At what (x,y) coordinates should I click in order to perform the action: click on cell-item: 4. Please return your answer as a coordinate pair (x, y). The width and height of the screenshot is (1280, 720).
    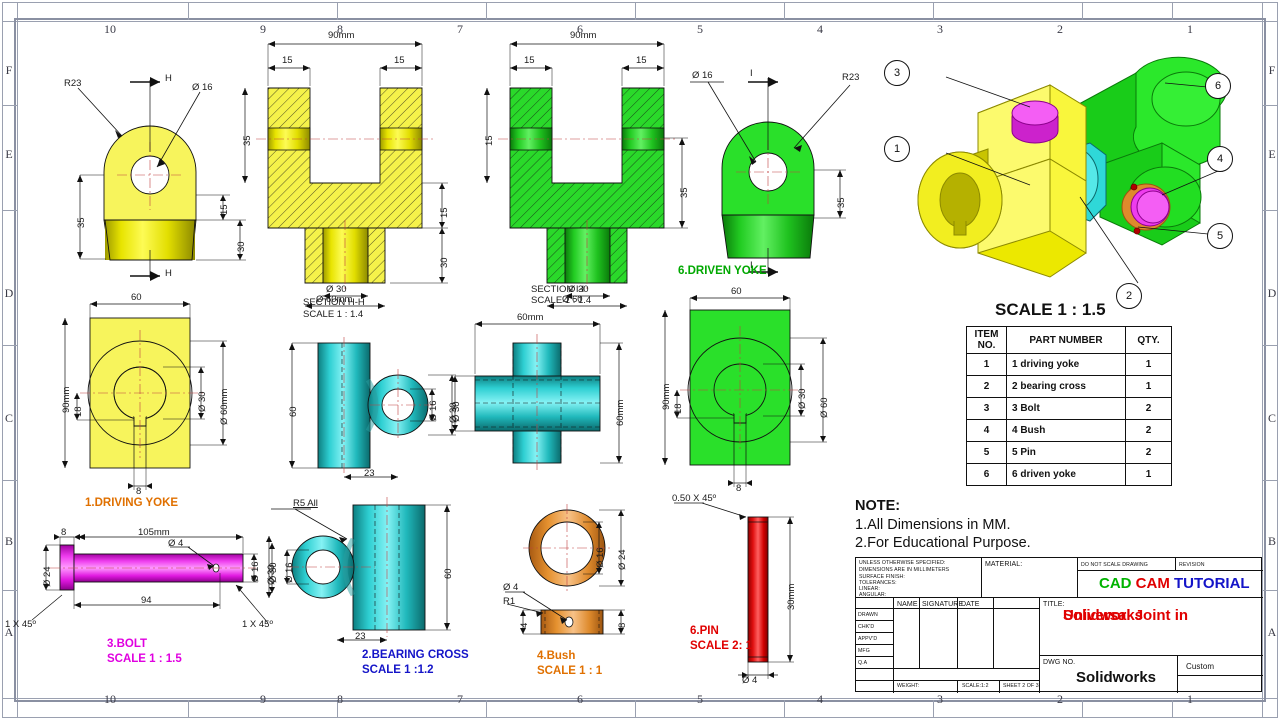
    Looking at the image, I should click on (986, 430).